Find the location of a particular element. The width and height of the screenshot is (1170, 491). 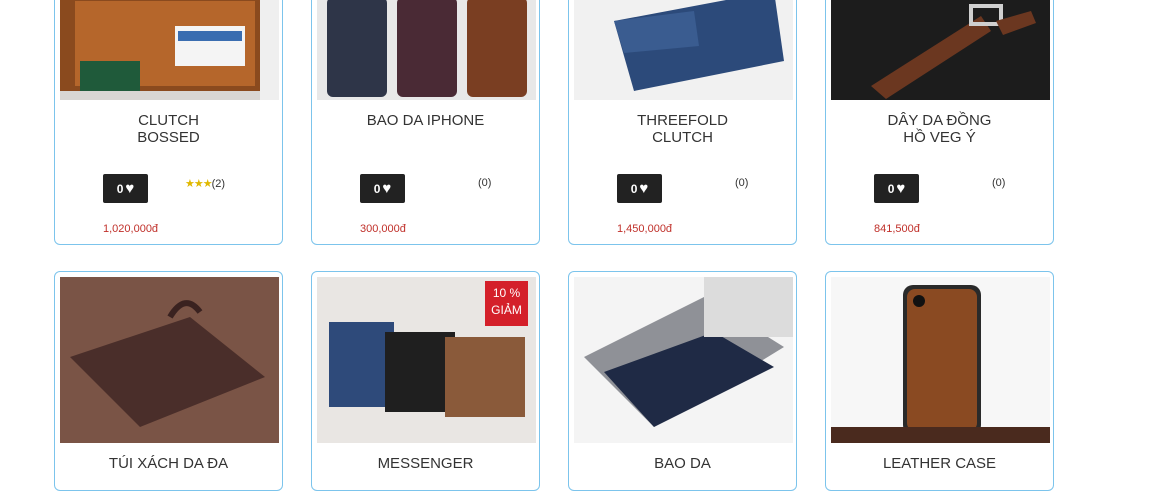

product-card: 10 % GIẢM MESSENGER is located at coordinates (425, 381).